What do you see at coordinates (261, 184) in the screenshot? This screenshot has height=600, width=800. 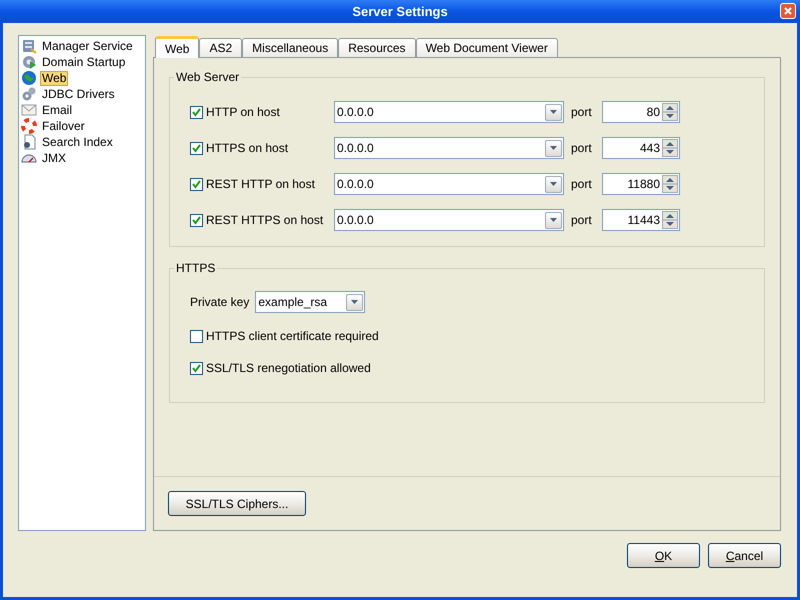 I see `checkbox-label: REST HTTP on host` at bounding box center [261, 184].